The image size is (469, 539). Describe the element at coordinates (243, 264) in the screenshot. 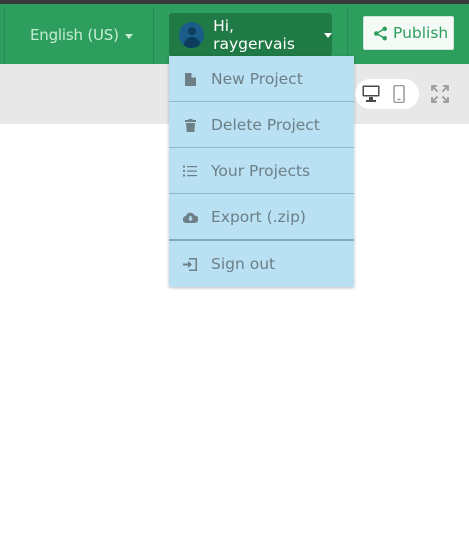

I see `menu-item-label: Sign out` at that location.